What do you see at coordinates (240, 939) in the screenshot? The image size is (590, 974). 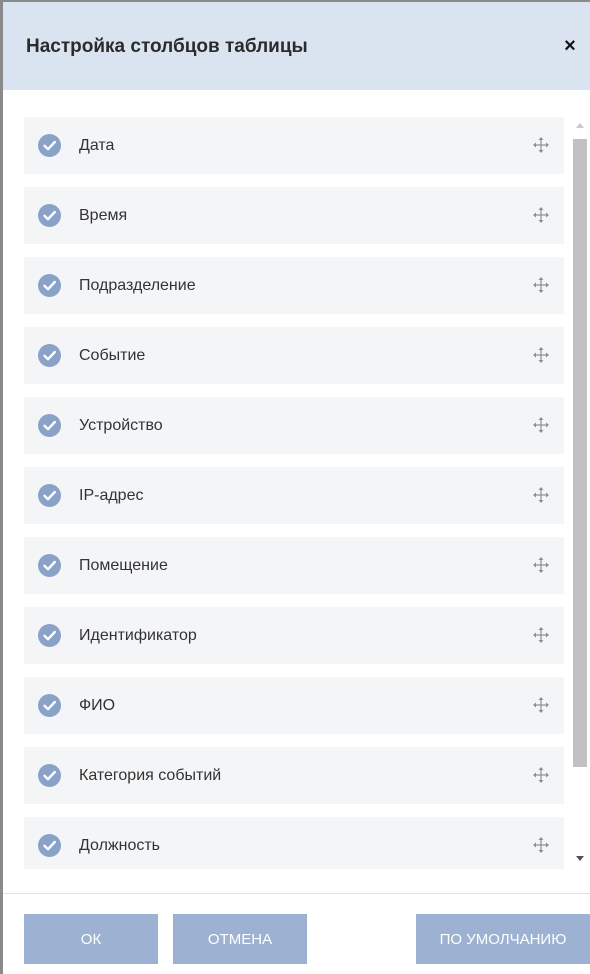 I see `cancel-button: ОТМЕНА` at bounding box center [240, 939].